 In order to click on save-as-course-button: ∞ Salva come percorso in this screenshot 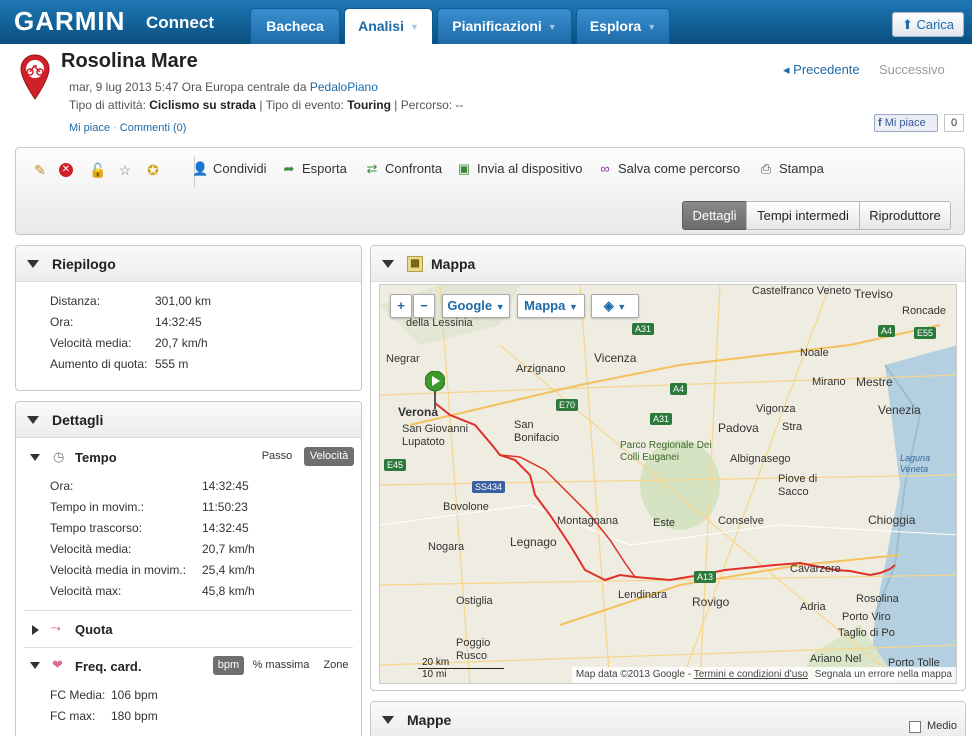, I will do `click(668, 168)`.